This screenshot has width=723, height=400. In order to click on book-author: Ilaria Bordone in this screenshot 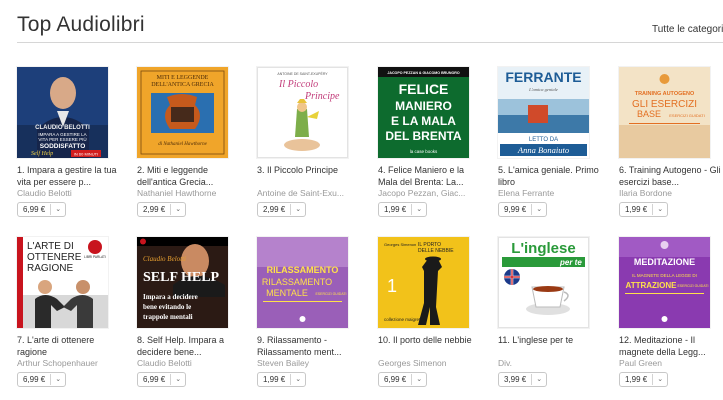, I will do `click(669, 193)`.